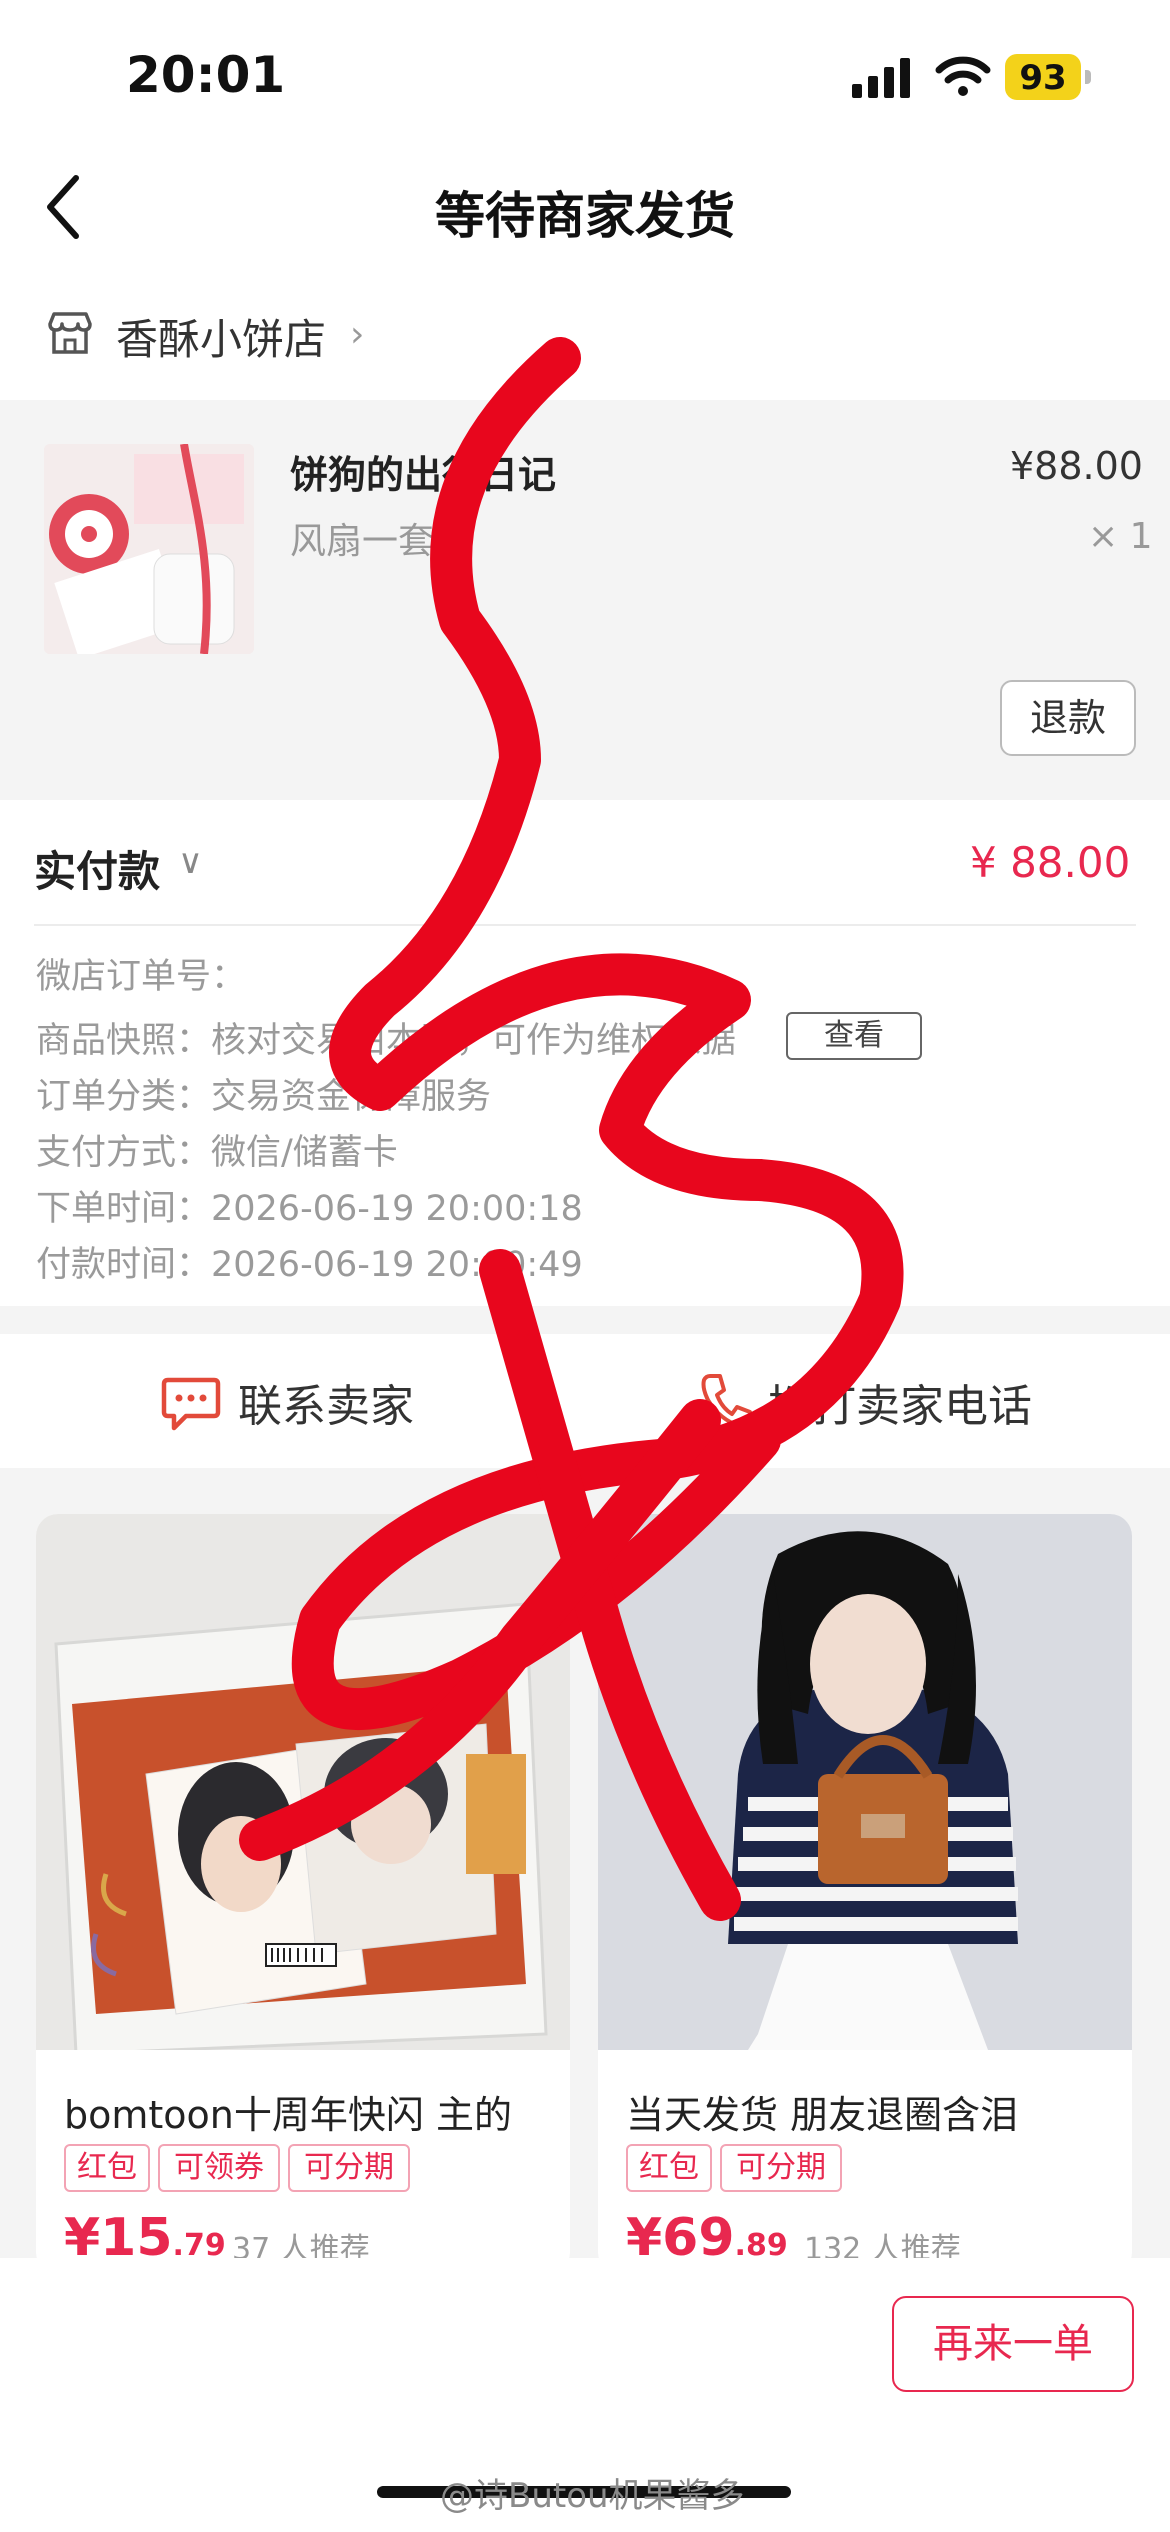  Describe the element at coordinates (221, 336) in the screenshot. I see `store-name: 香酥小饼店` at that location.